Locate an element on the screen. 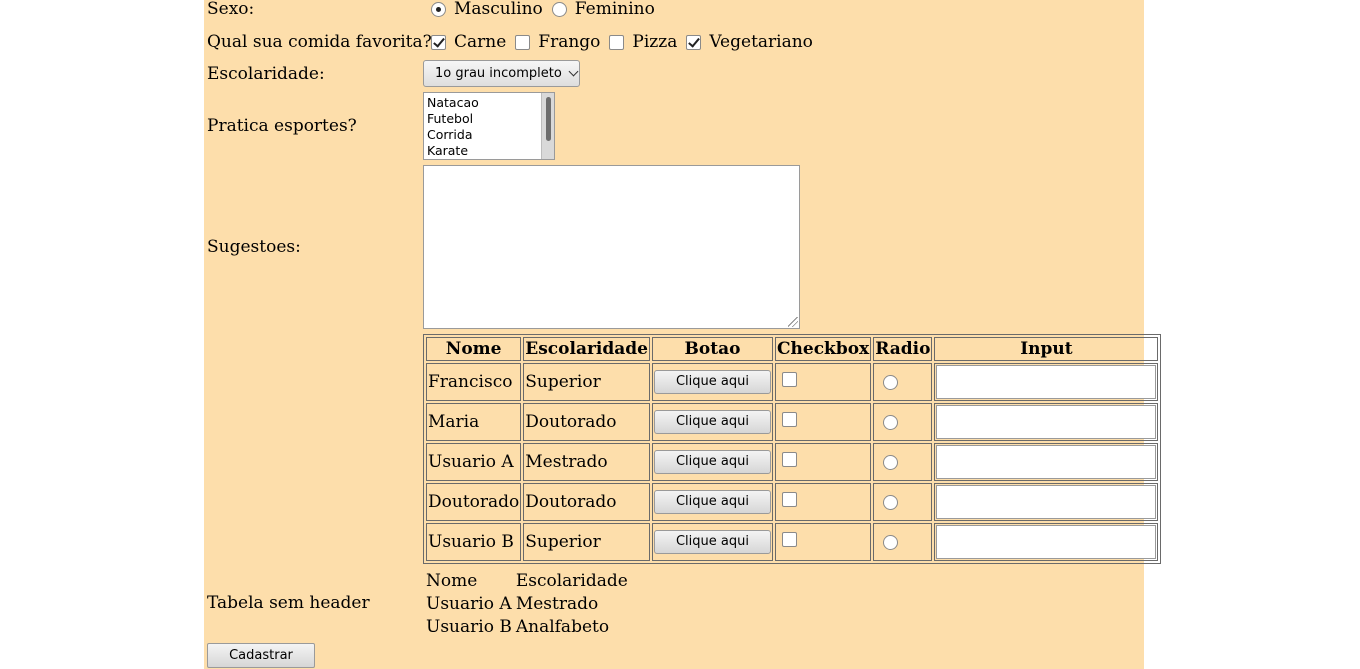 Image resolution: width=1360 pixels, height=669 pixels. esportes-option: Natacao is located at coordinates (453, 103).